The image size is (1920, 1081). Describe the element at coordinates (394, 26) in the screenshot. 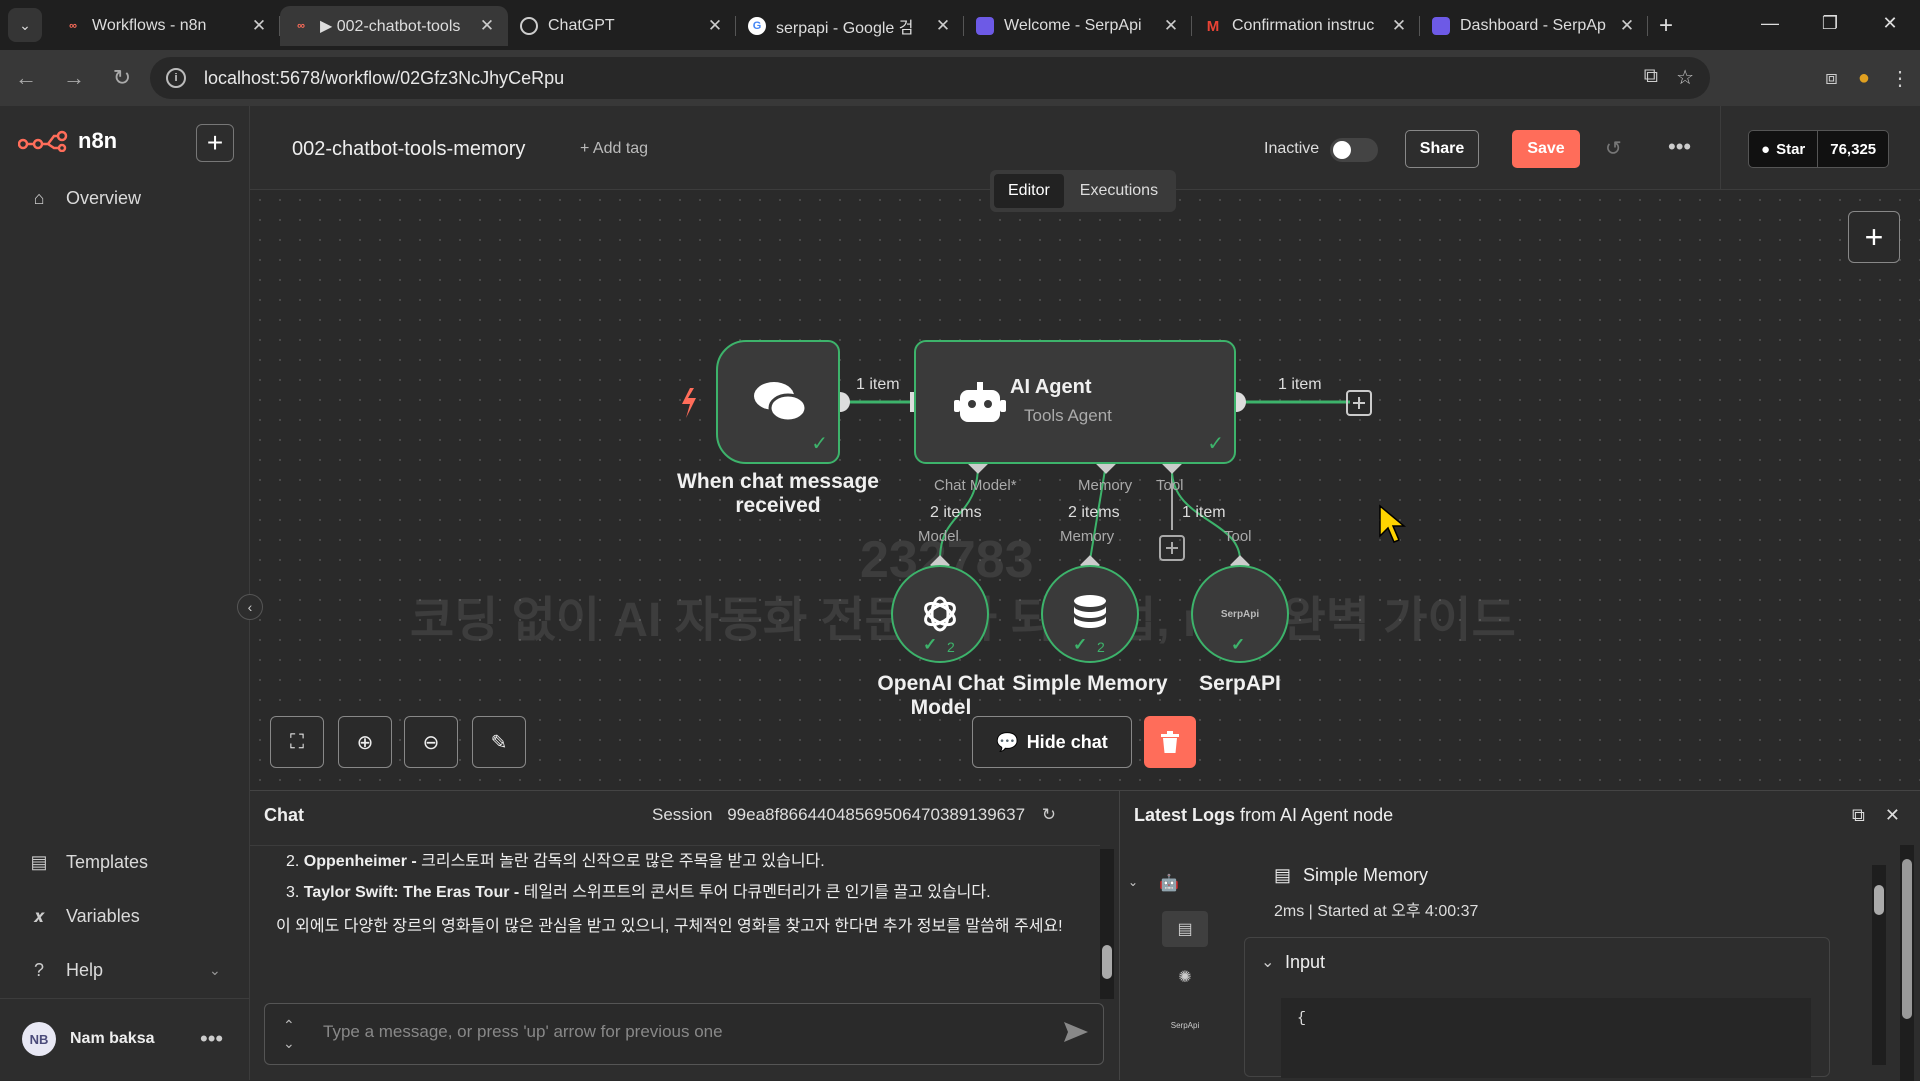

I see `browser-tab-active: ∞ ▶ 002-chatbot-tools ✕` at that location.